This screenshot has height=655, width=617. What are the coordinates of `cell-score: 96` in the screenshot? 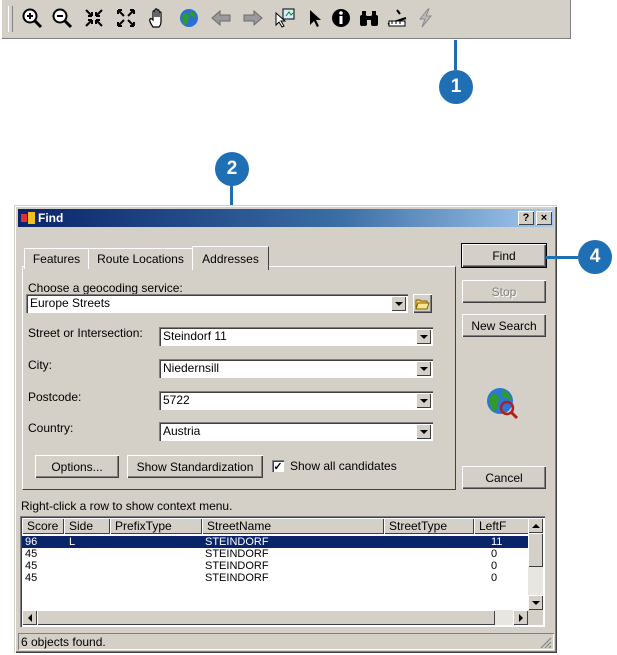 It's located at (31, 542).